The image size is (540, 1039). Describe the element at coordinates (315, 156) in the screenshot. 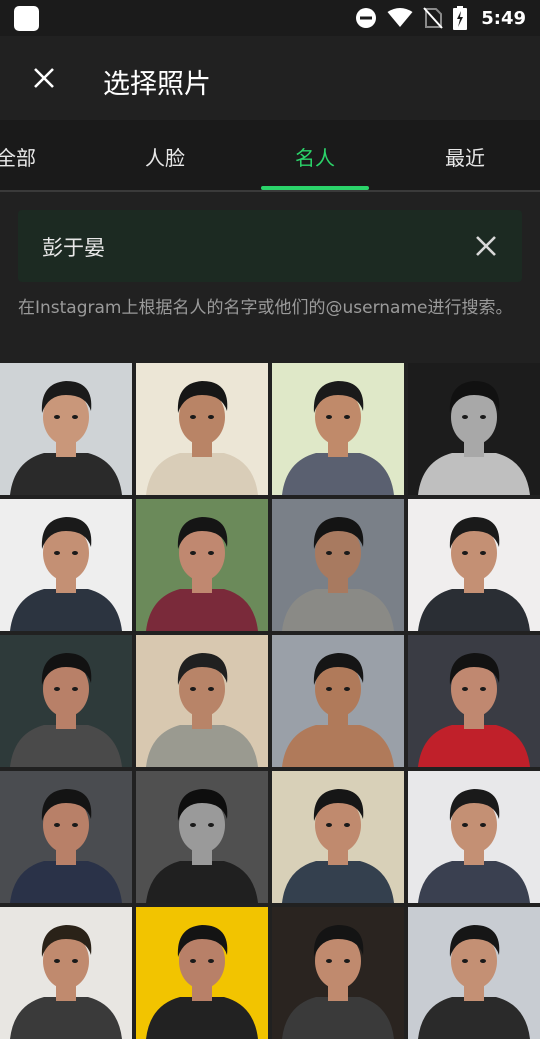

I see `tab-celebrities: 名人` at that location.